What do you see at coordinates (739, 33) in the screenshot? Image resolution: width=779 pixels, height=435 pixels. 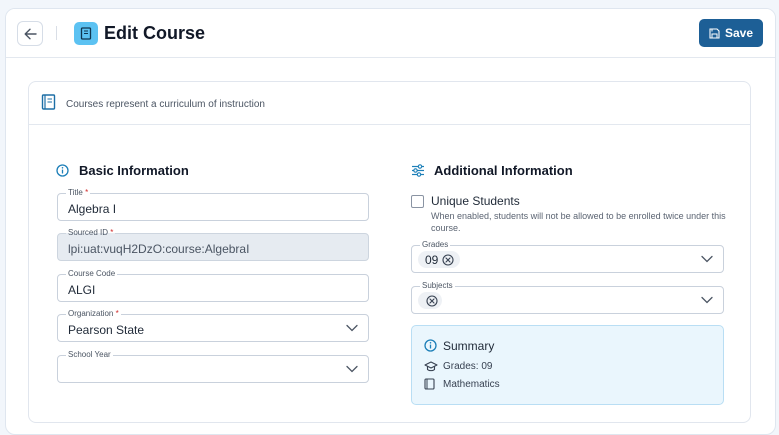 I see `save-button-label: Save` at bounding box center [739, 33].